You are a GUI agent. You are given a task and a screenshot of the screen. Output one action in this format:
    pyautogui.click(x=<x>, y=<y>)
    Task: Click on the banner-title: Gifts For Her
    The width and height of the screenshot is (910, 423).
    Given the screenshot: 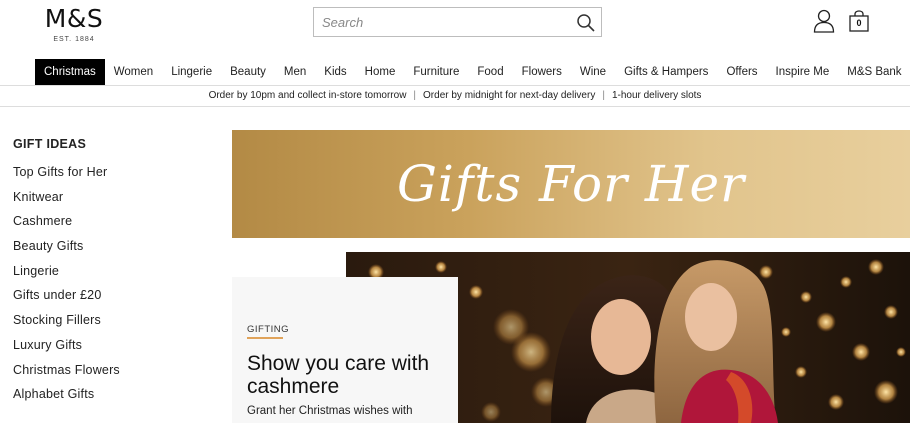 What is the action you would take?
    pyautogui.click(x=571, y=184)
    